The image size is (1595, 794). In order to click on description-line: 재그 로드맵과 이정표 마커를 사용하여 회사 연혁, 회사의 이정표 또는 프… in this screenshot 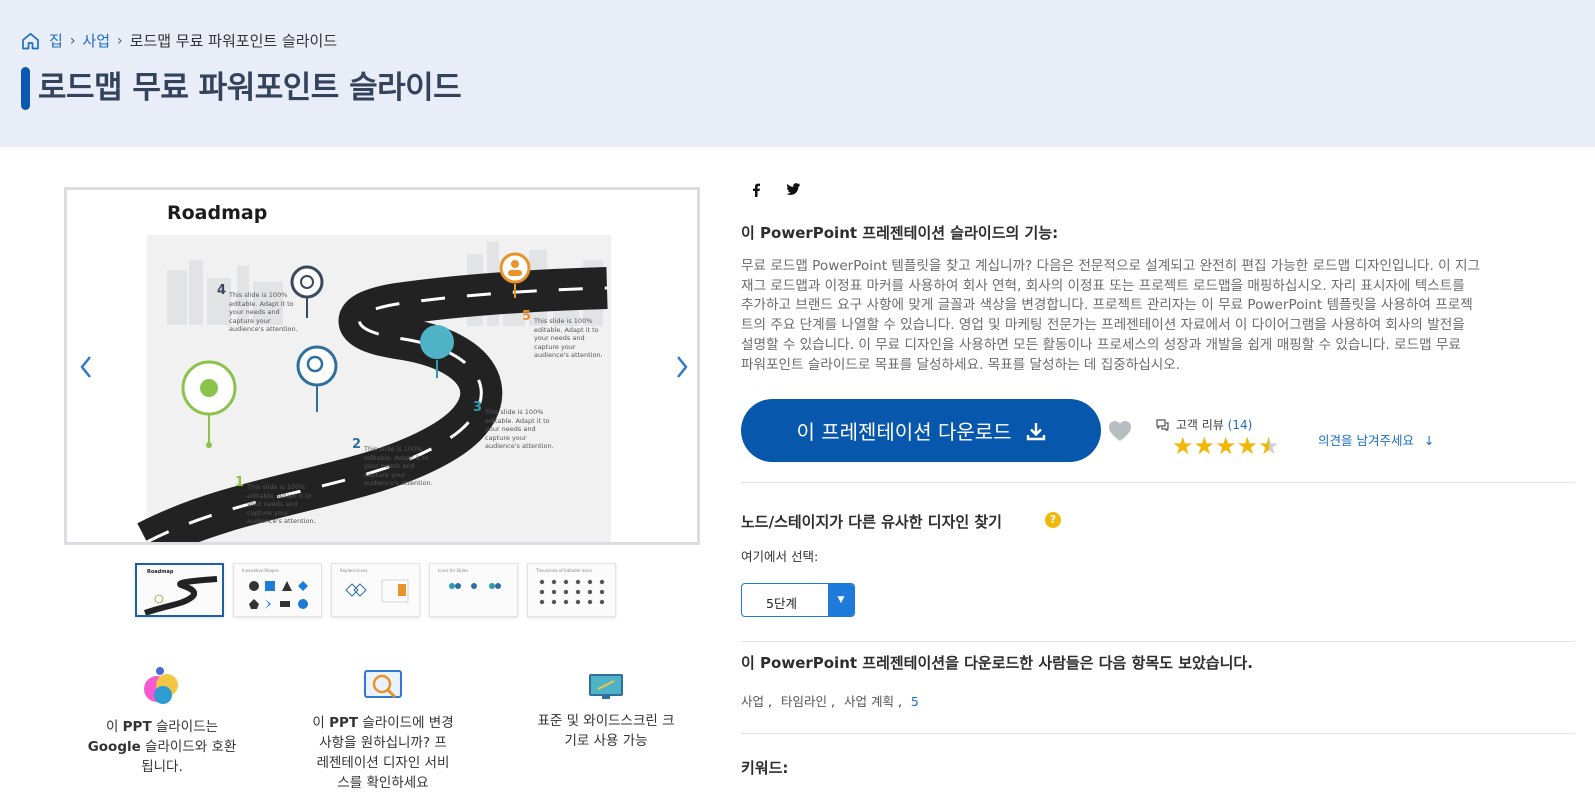, I will do `click(1103, 285)`.